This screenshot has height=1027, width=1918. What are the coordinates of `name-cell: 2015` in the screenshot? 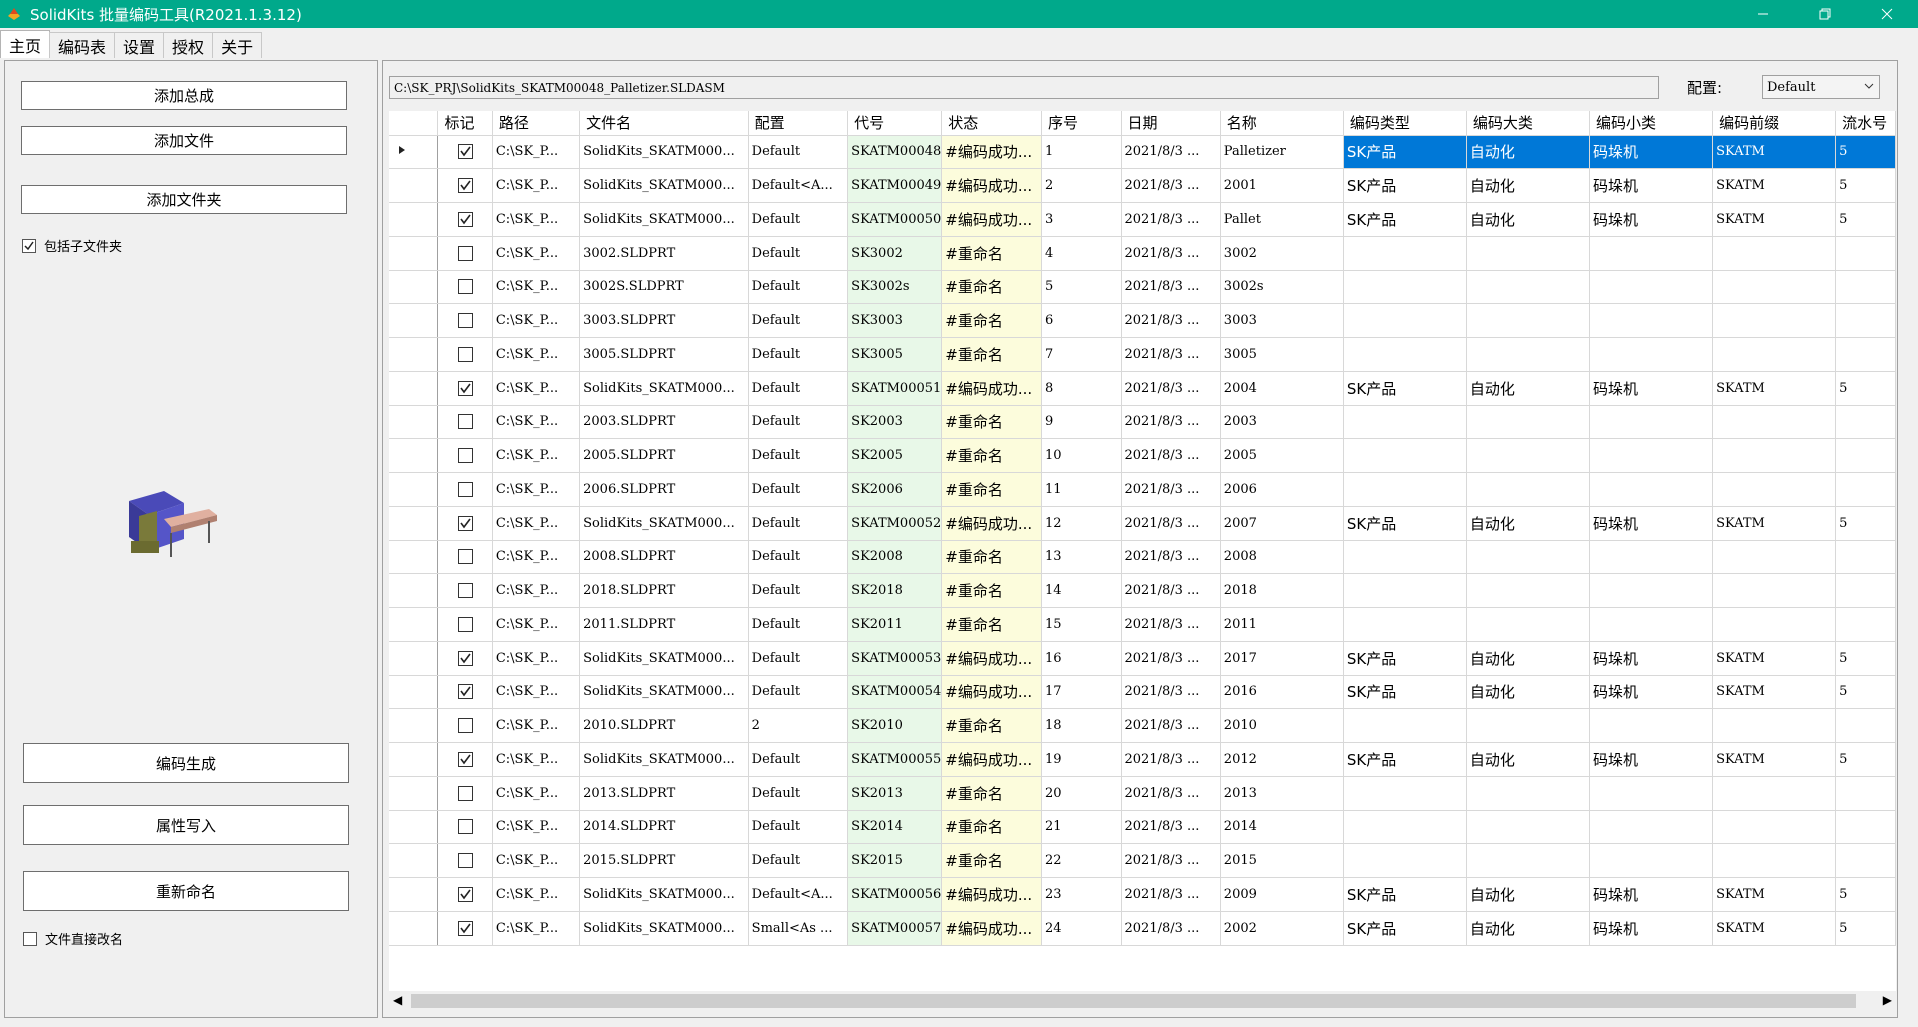 It's located at (1282, 860).